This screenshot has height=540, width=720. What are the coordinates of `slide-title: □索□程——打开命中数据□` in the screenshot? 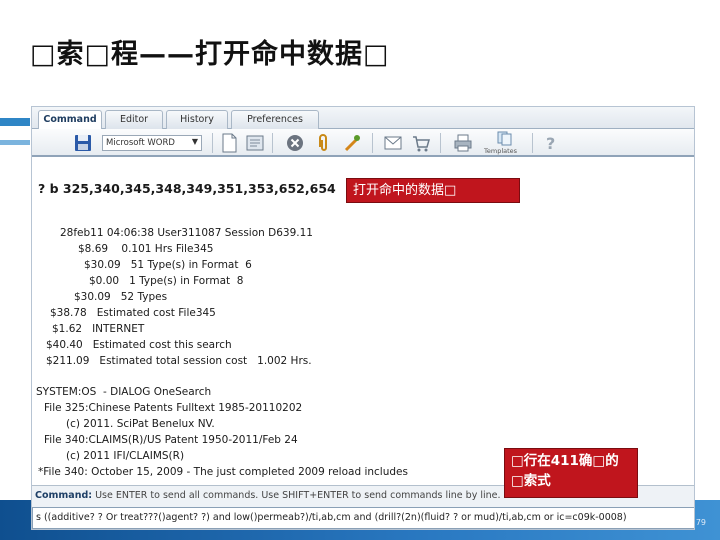 It's located at (210, 54).